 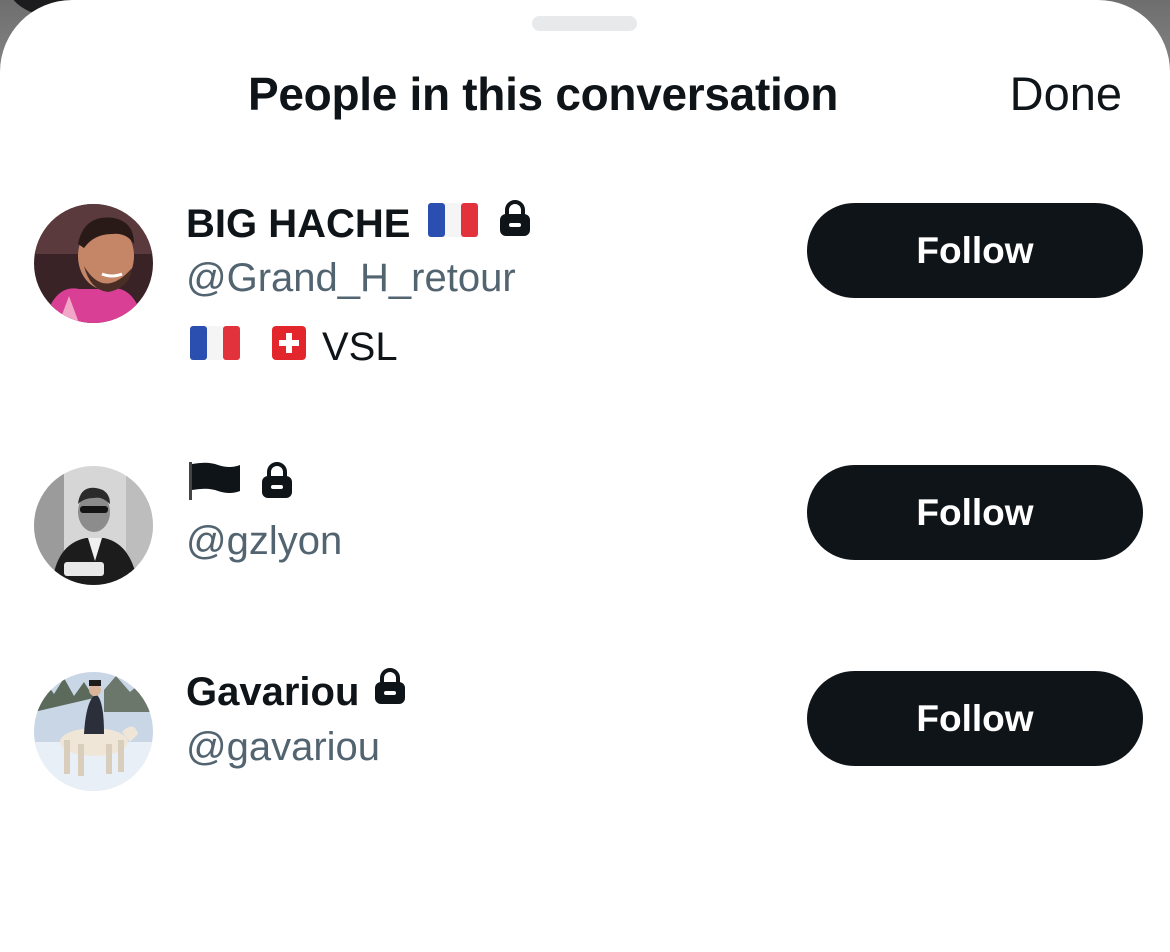 I want to click on bio-text: VSL, so click(x=360, y=346).